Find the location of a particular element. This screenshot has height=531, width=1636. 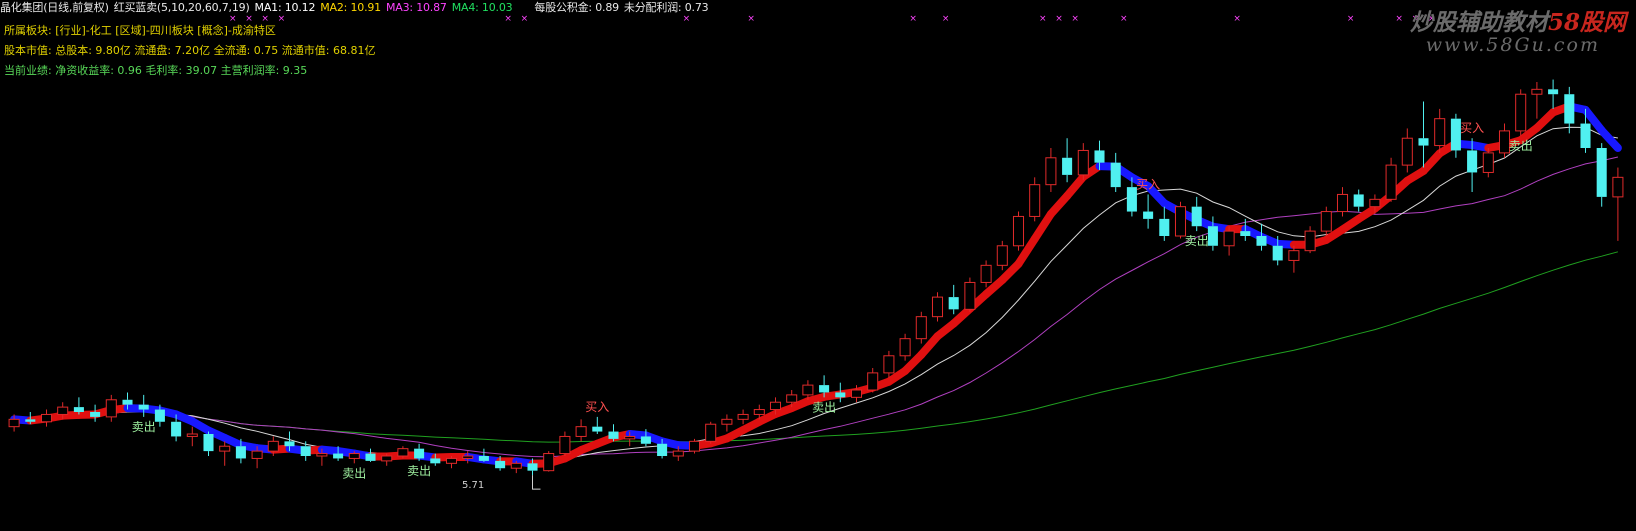

indicator-name: 红买蓝卖(5,10,20,60,7,19) is located at coordinates (181, 7).